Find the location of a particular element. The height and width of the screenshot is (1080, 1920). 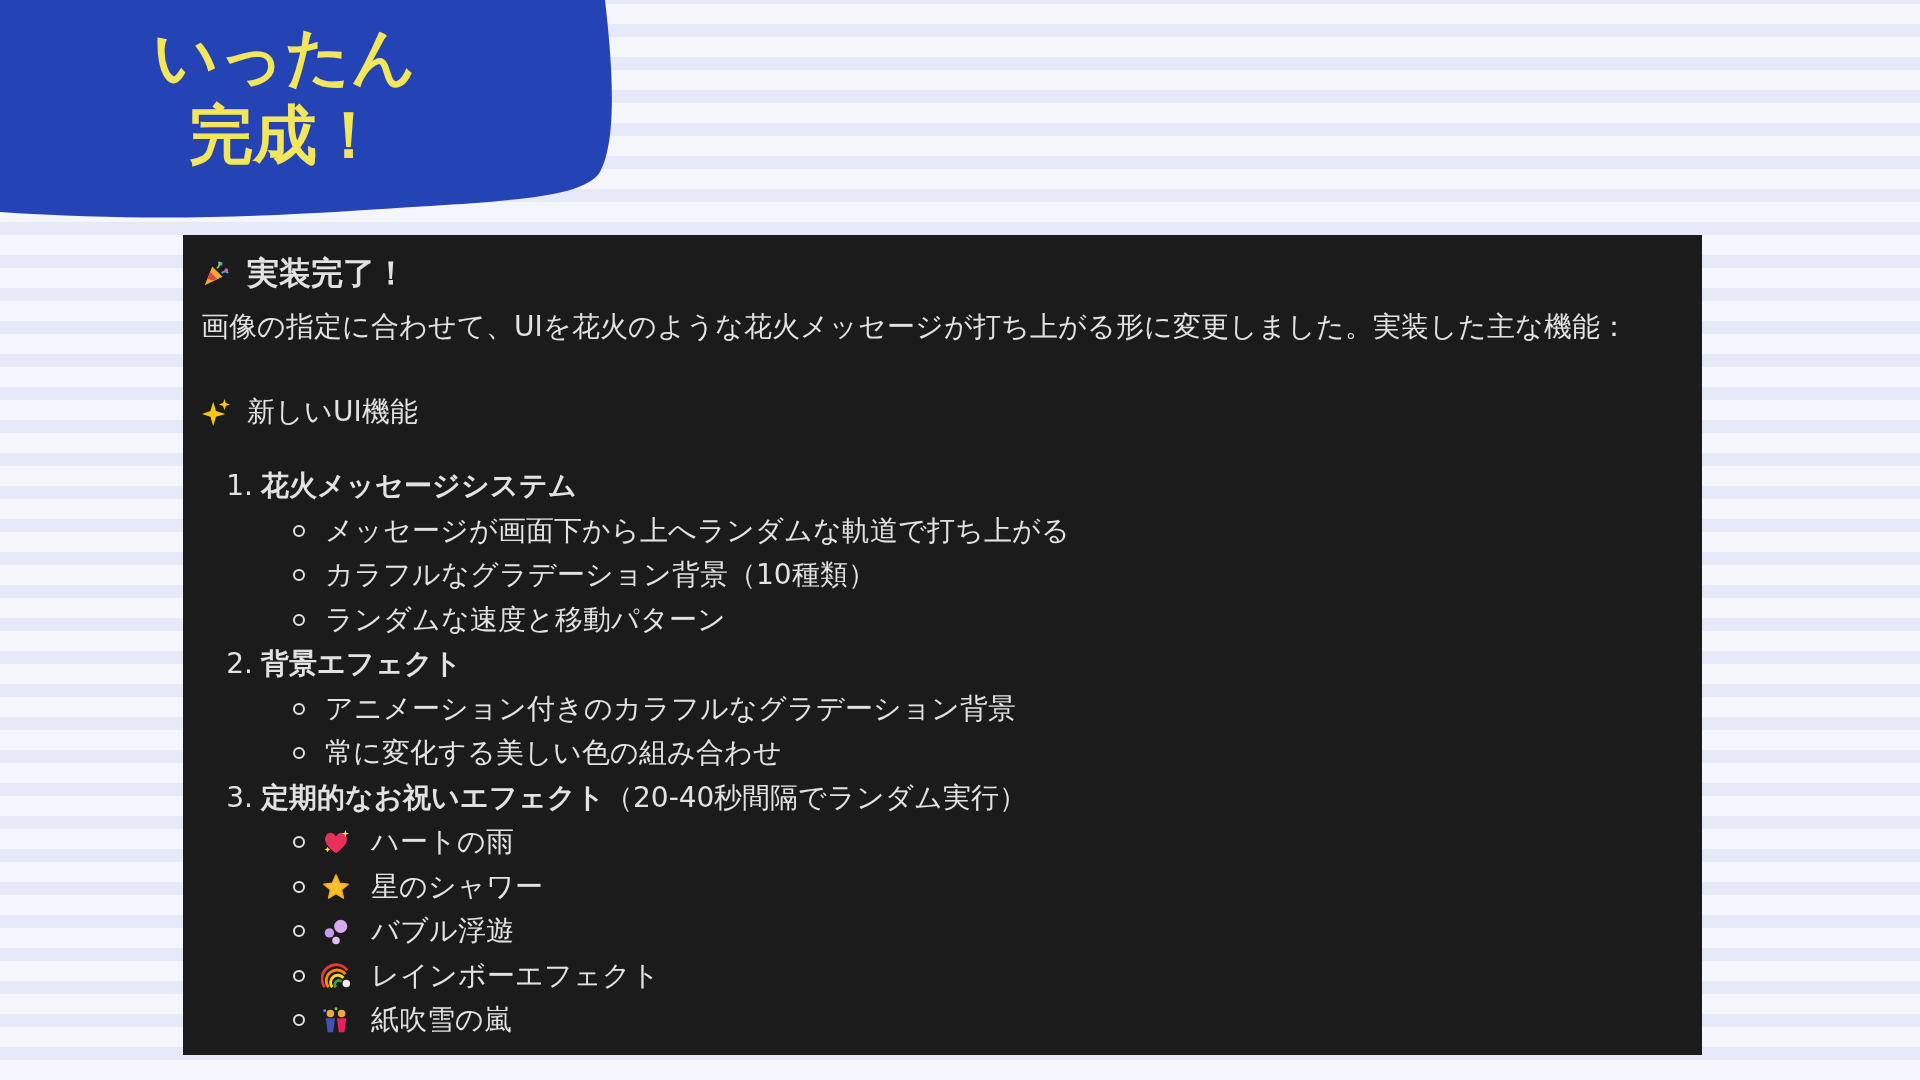

feature-item: アニメーション付きのカラフルなグラデーション背景 is located at coordinates (670, 708).